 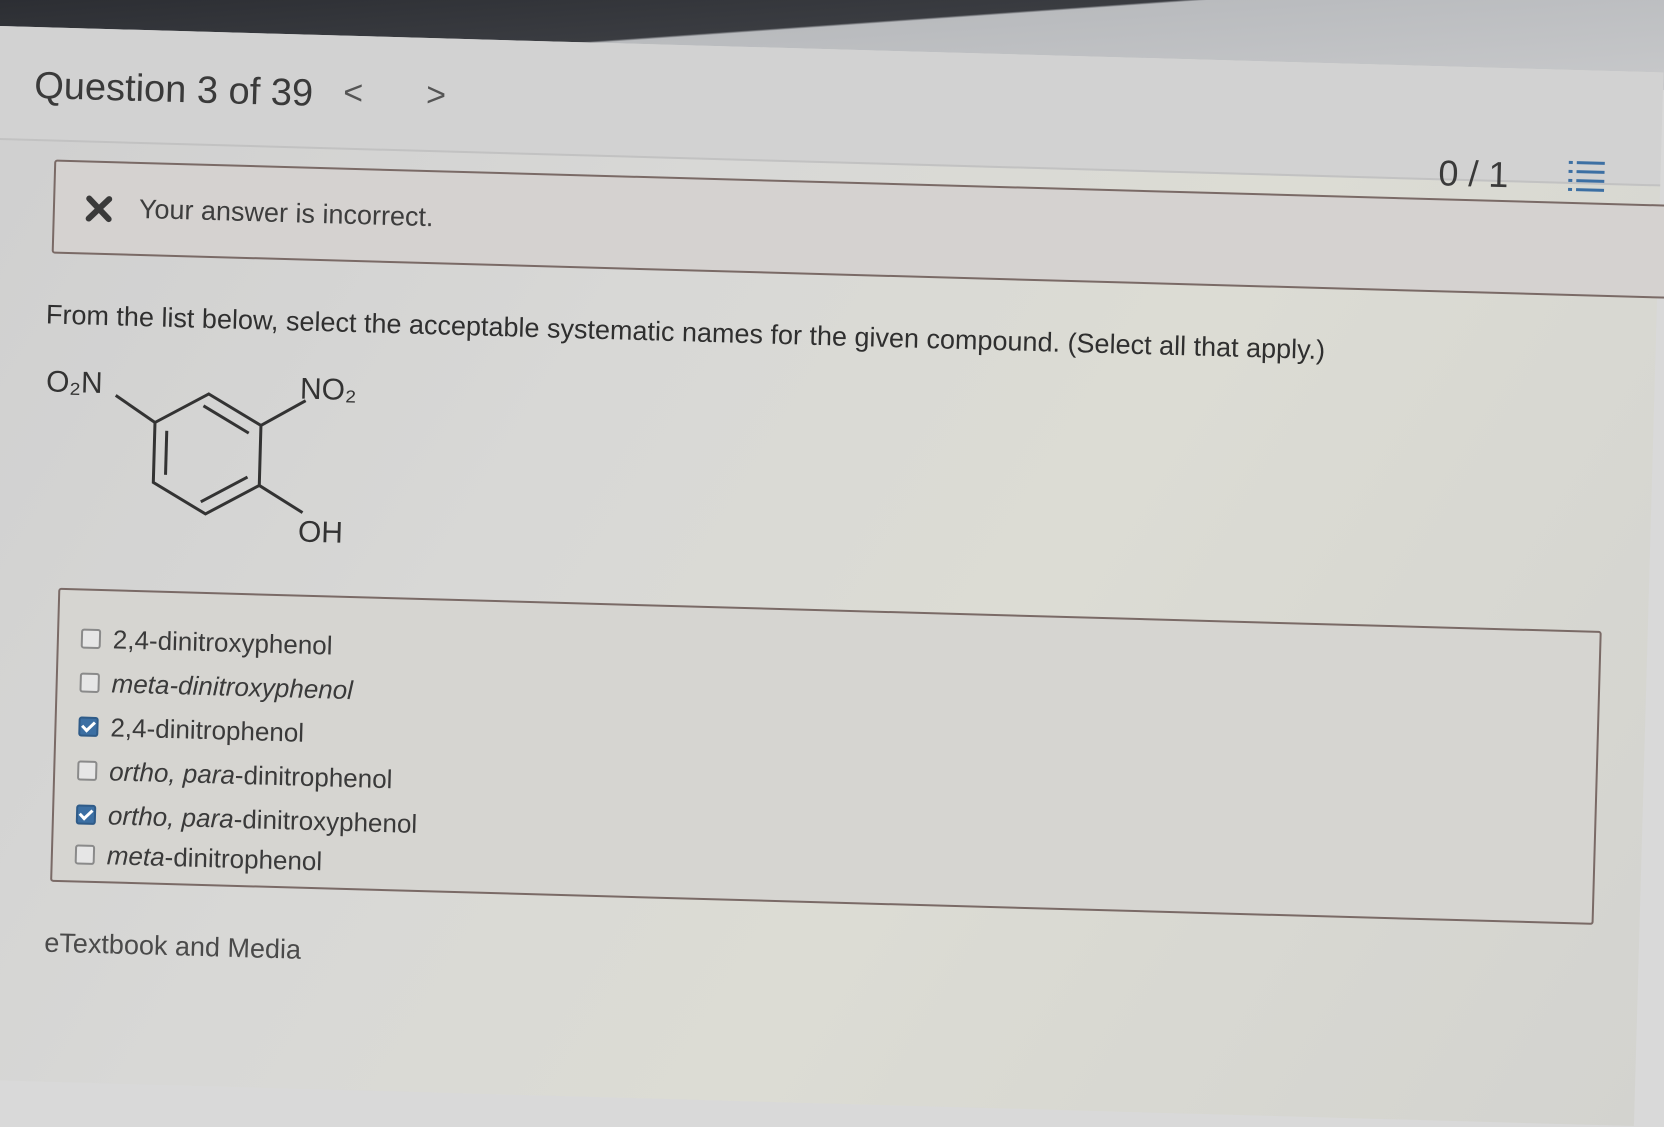 I want to click on option-2-4-dinitroxyphenol: 2,4-dinitroxyphenol, so click(x=206, y=642).